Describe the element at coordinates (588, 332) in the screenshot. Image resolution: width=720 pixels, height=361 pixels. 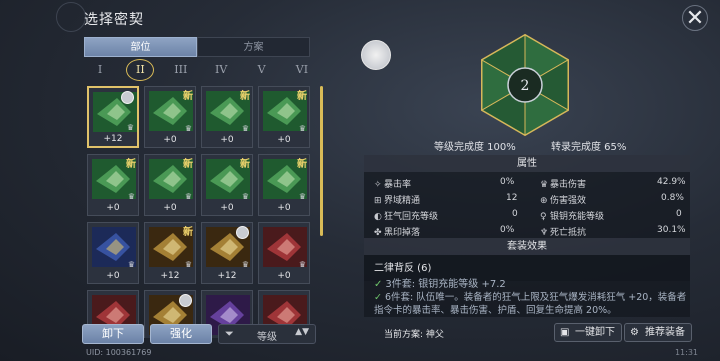
I see `unequip-all-button: ▣ 一键卸下` at that location.